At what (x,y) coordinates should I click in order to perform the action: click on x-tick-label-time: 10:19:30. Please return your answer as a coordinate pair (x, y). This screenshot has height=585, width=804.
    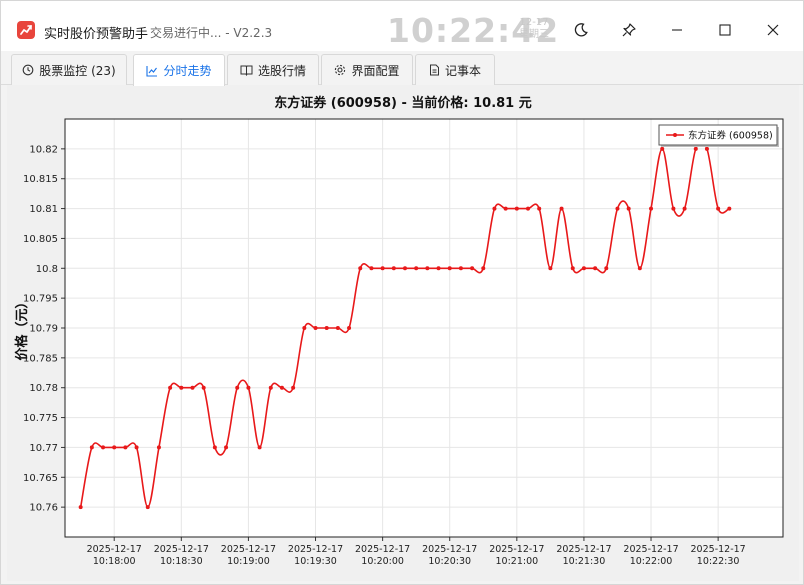
    Looking at the image, I should click on (315, 561).